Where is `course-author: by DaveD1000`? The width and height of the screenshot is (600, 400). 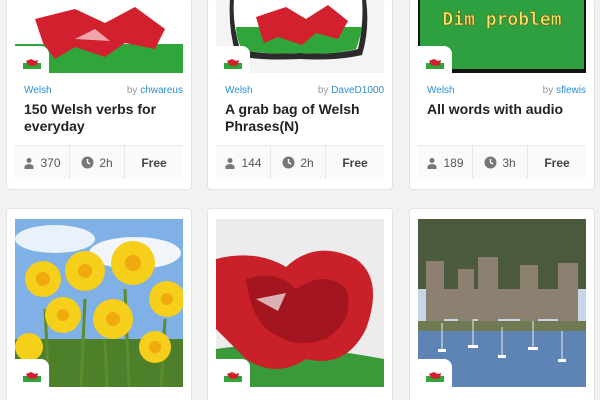
course-author: by DaveD1000 is located at coordinates (350, 90).